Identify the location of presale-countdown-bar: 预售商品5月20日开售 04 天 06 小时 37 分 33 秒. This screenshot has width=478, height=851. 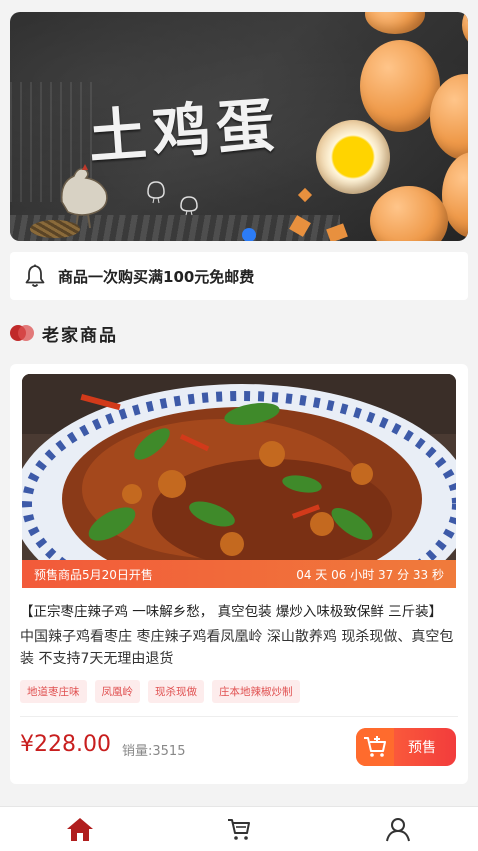
(239, 574).